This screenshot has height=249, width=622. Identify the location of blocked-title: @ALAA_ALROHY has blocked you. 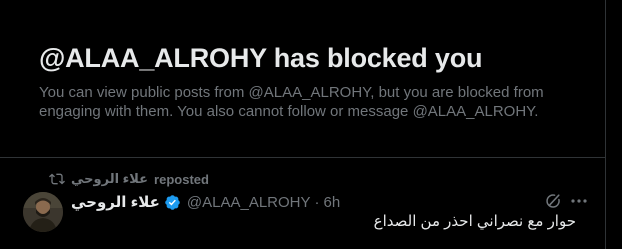
(261, 58).